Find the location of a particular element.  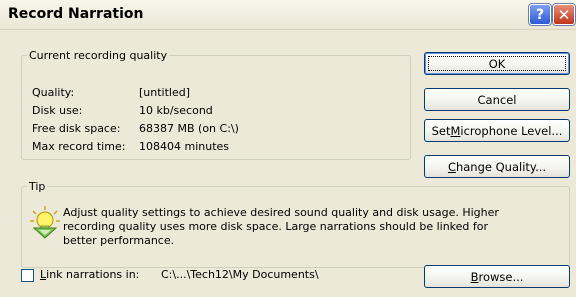

ok-button: OK is located at coordinates (497, 63).